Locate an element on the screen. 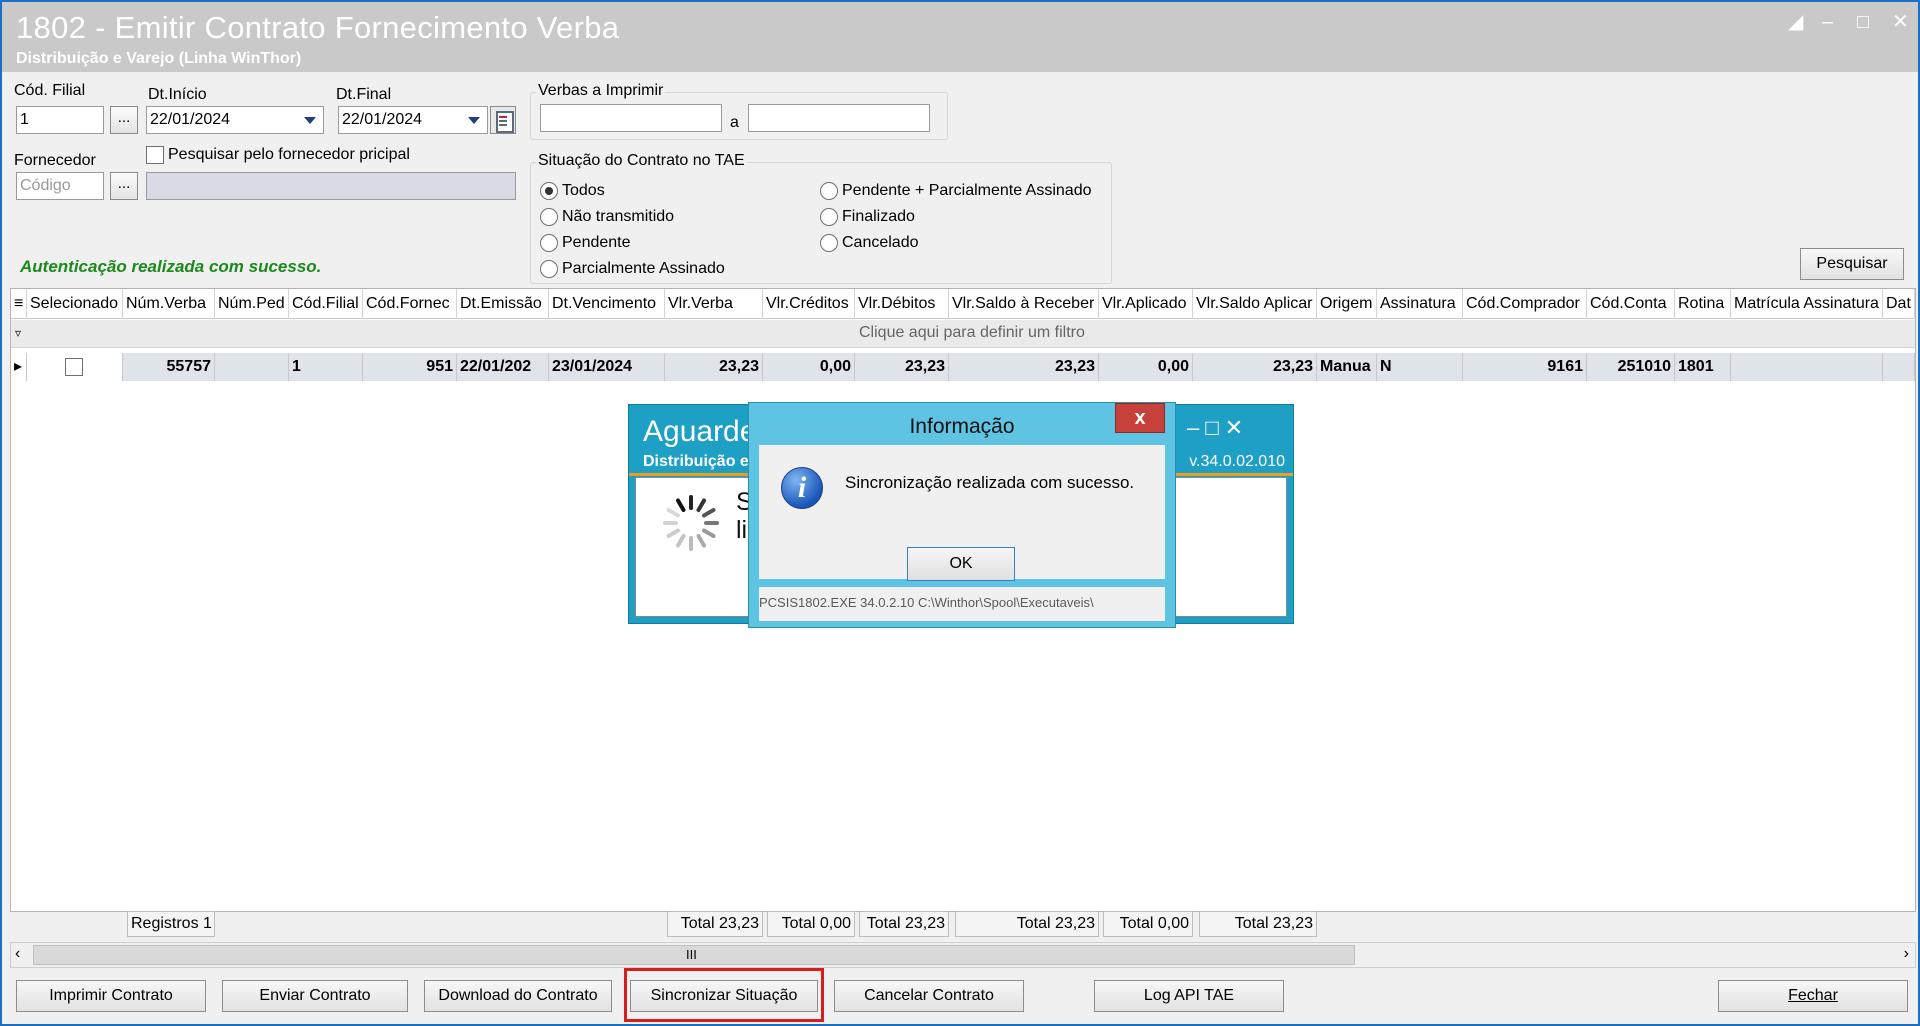  verbas-from-input is located at coordinates (631, 118).